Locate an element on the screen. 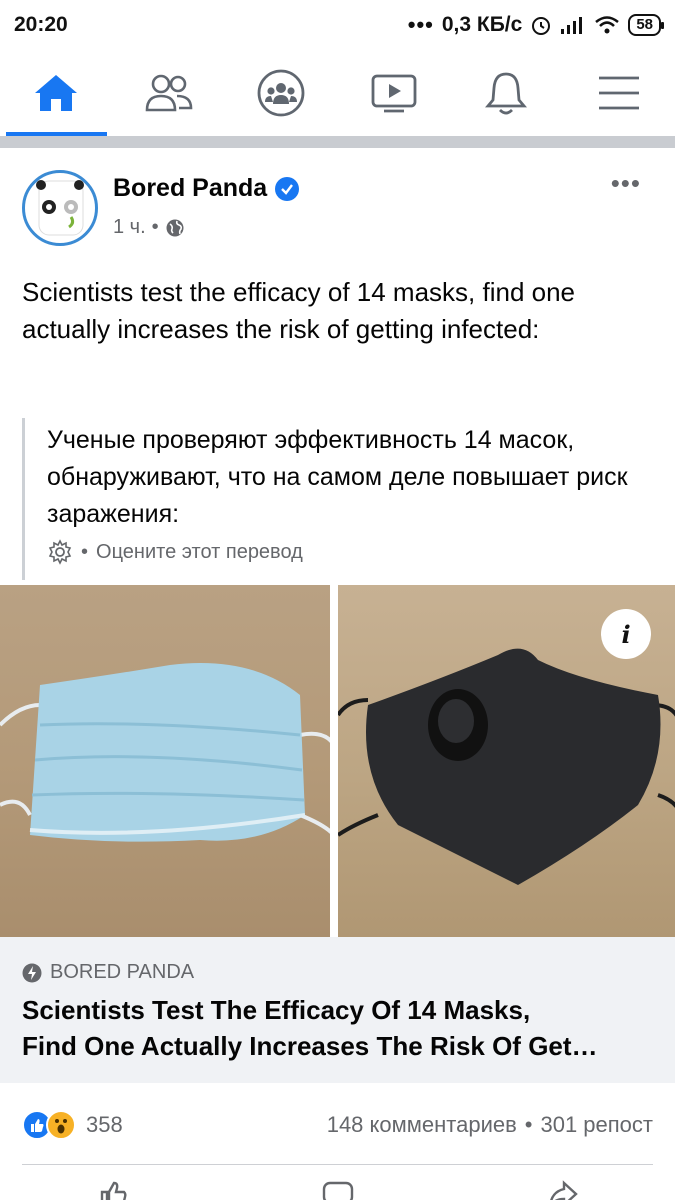 The height and width of the screenshot is (1200, 675). rate-translation-row: • Оцените этот перевод is located at coordinates (344, 552).